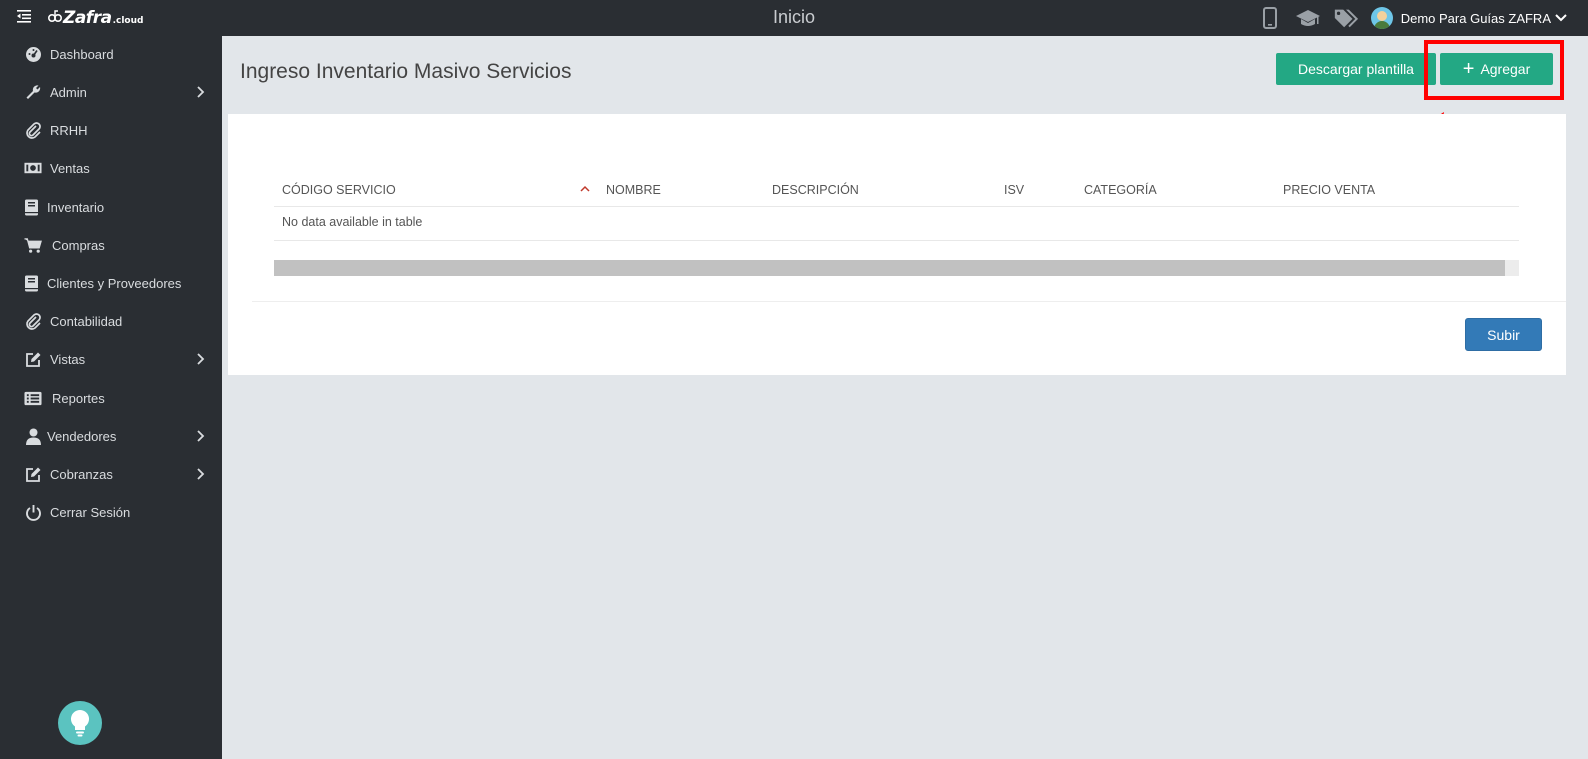 This screenshot has height=759, width=1588. I want to click on sidebar-item-vendedores: Vendedores, so click(111, 436).